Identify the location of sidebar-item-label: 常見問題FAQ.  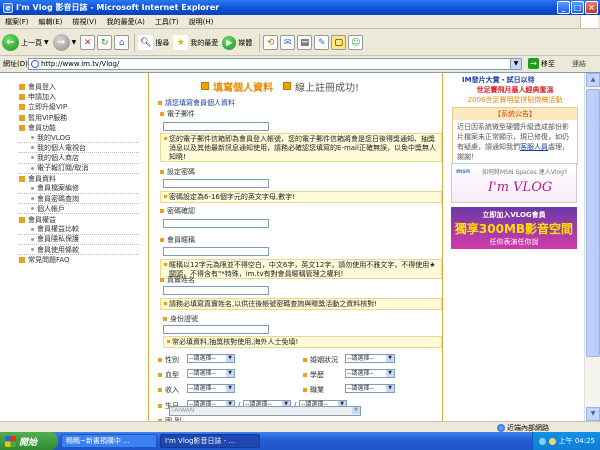
(49, 260).